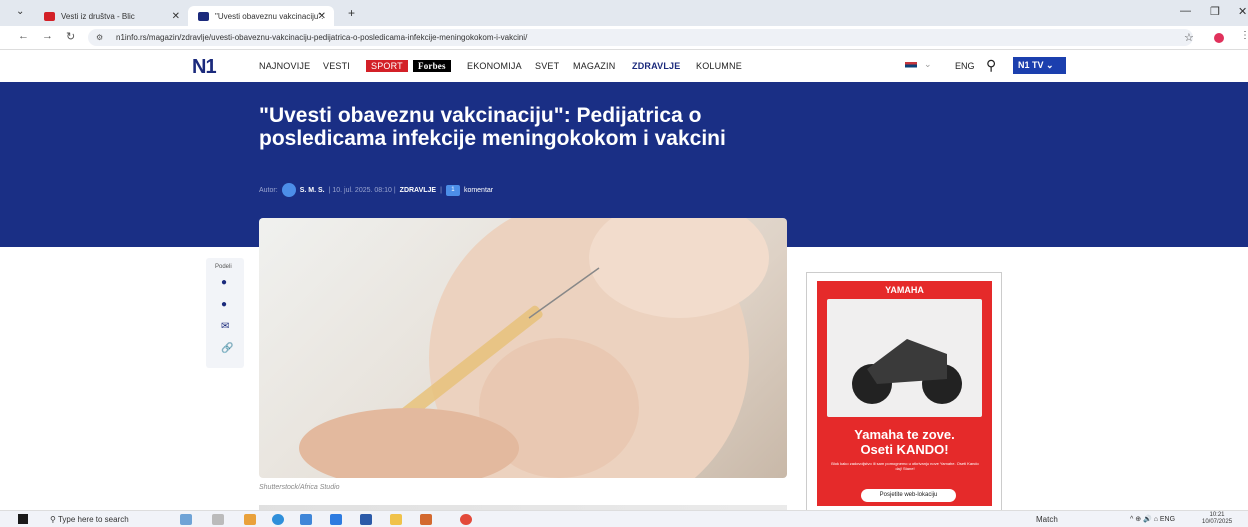 This screenshot has height=527, width=1248. Describe the element at coordinates (478, 190) in the screenshot. I see `comments-link: komentar` at that location.